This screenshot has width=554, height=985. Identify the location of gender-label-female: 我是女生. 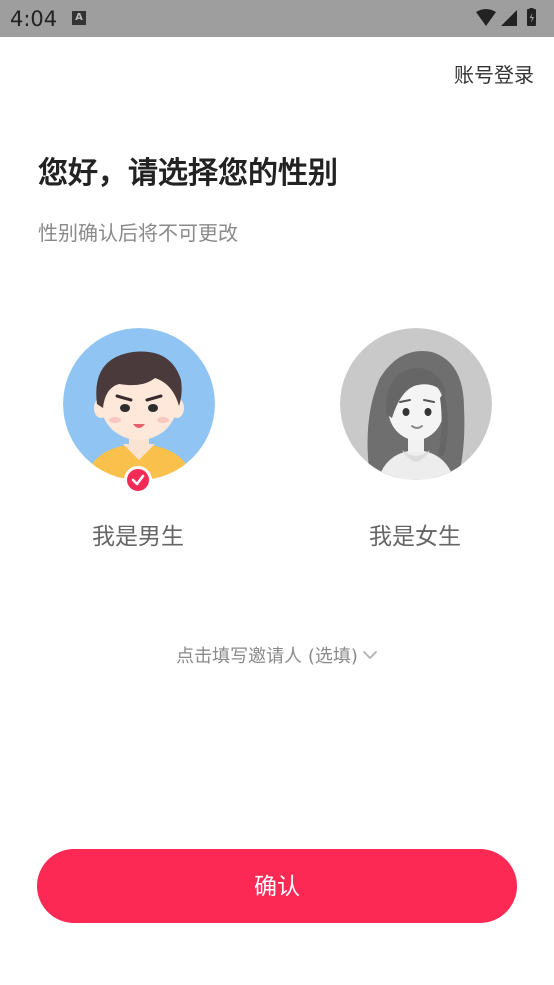
(415, 537).